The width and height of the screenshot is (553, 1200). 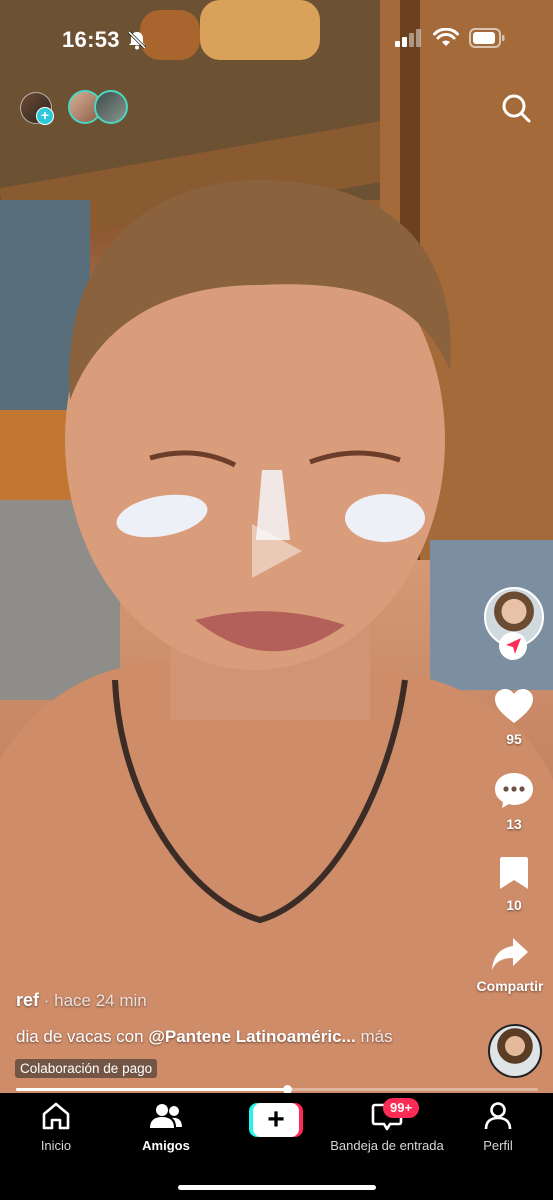 What do you see at coordinates (498, 1145) in the screenshot?
I see `nav-profile-label: Perfil` at bounding box center [498, 1145].